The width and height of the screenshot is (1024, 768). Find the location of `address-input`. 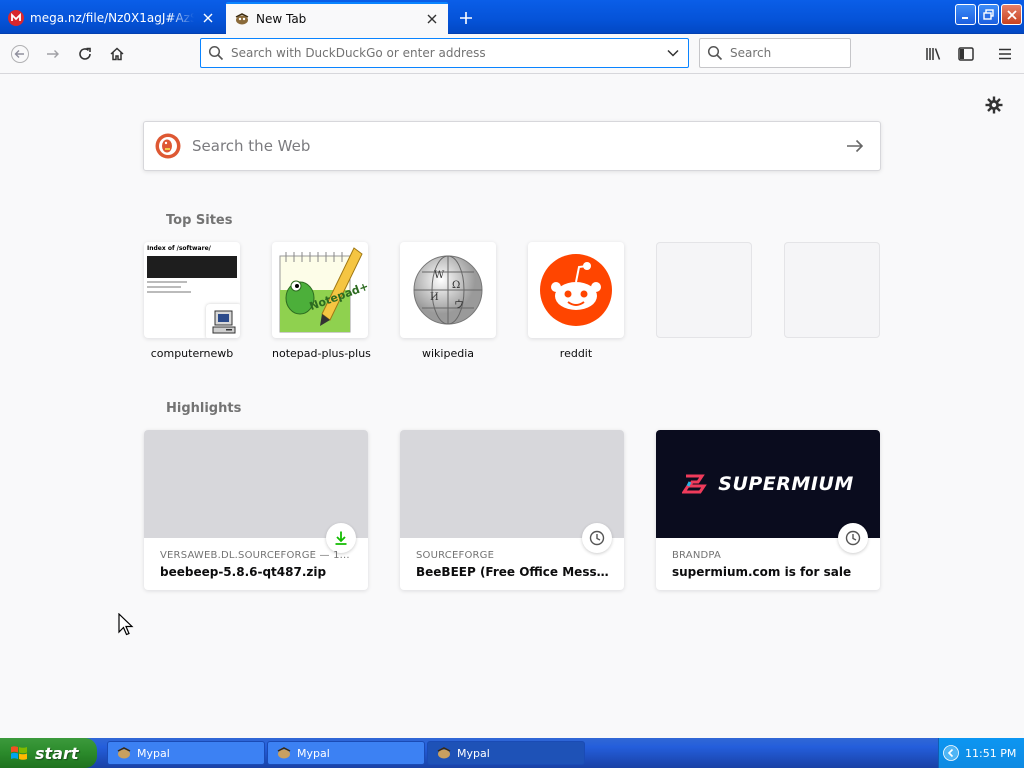

address-input is located at coordinates (444, 53).